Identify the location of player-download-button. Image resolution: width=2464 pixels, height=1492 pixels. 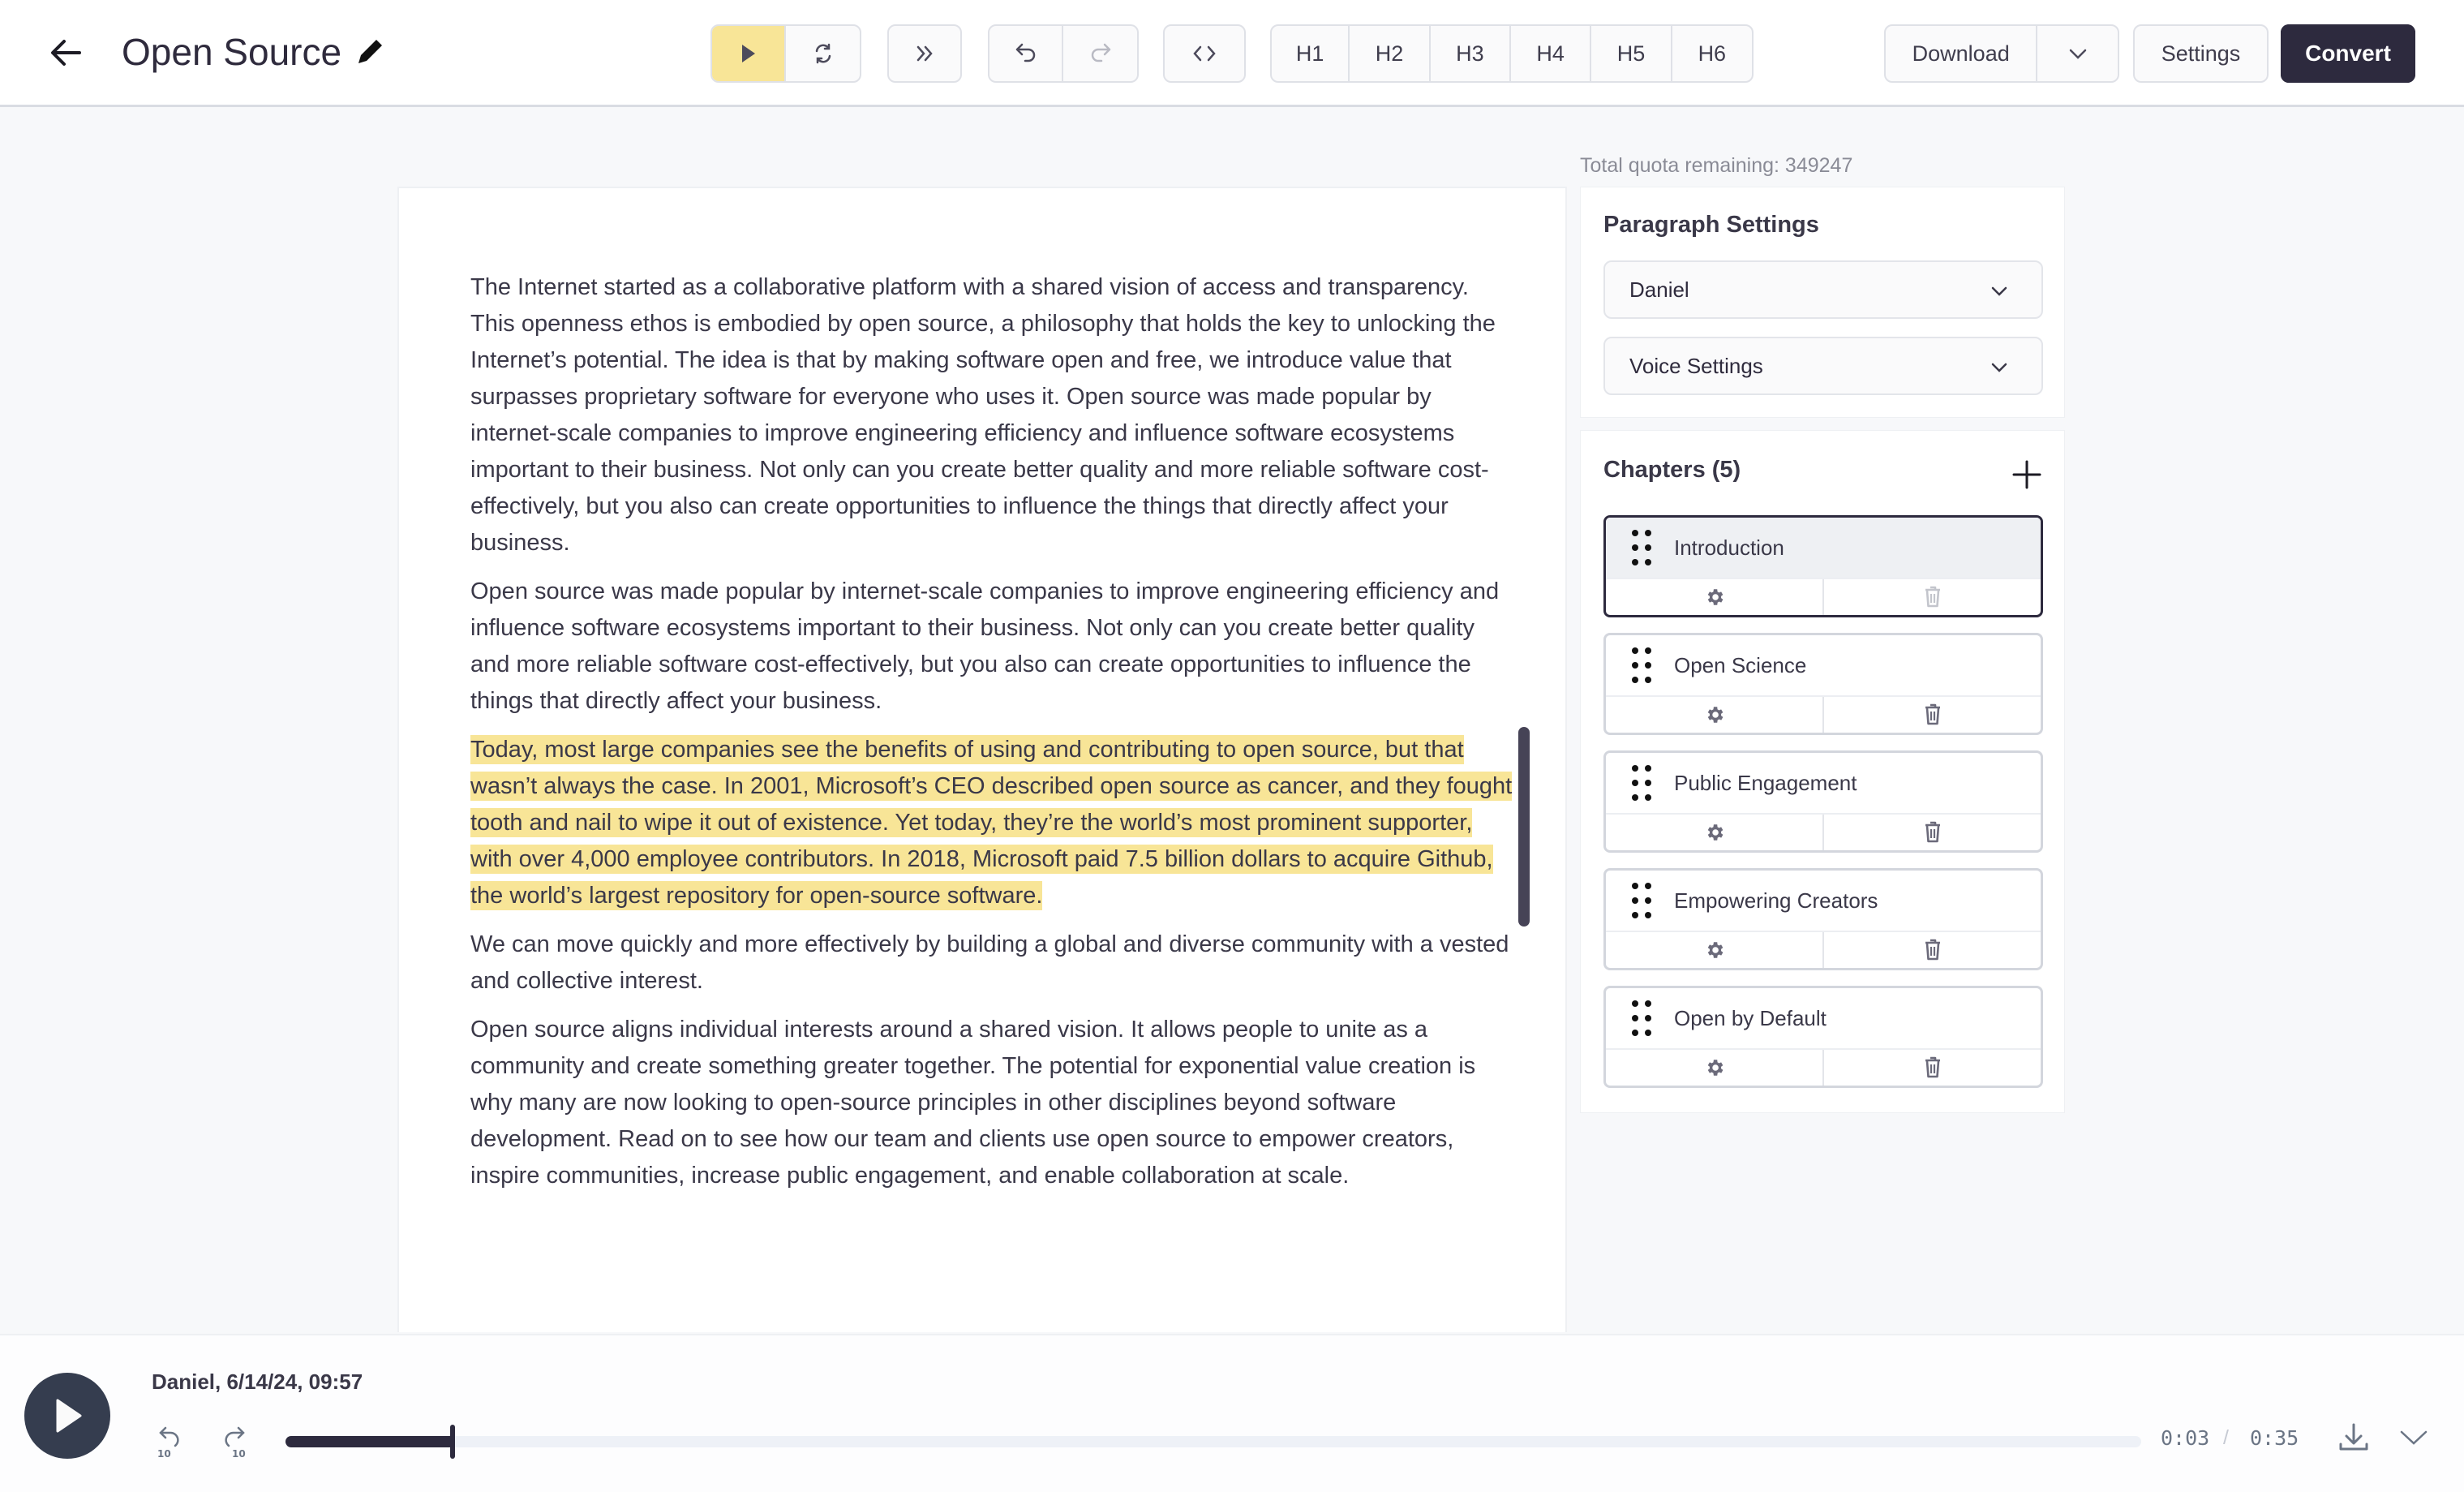
(2353, 1439).